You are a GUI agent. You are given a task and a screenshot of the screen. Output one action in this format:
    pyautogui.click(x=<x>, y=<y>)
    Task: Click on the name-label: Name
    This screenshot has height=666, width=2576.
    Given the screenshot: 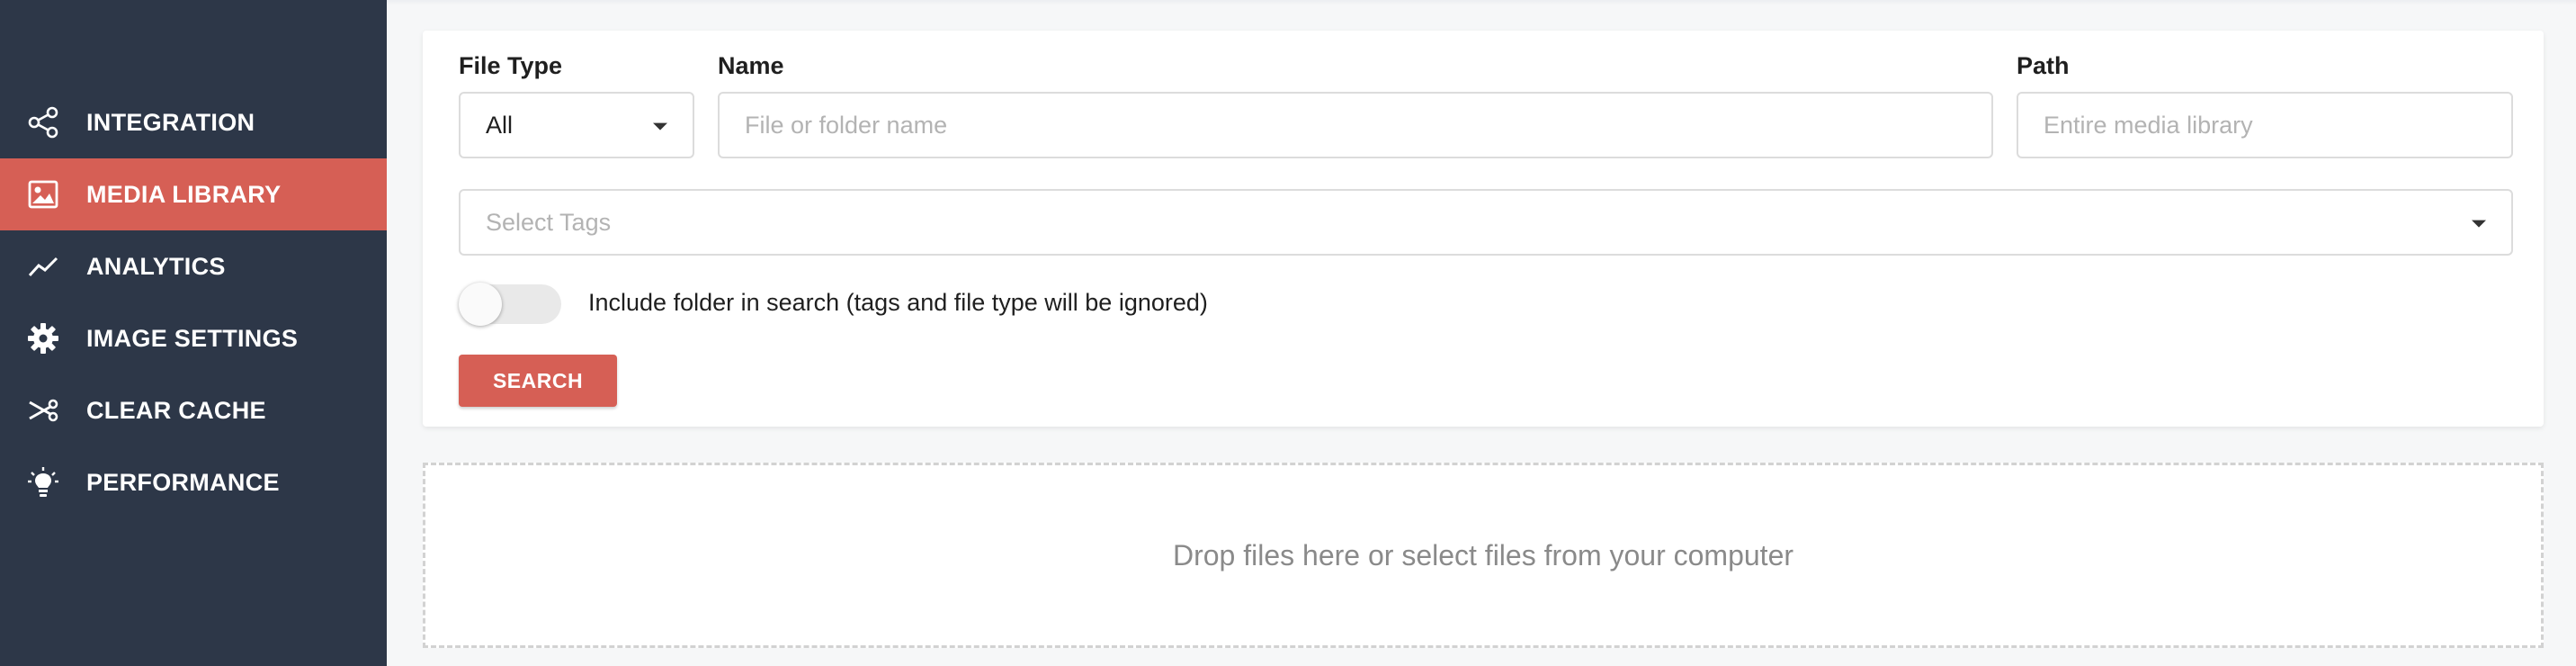 What is the action you would take?
    pyautogui.click(x=751, y=66)
    